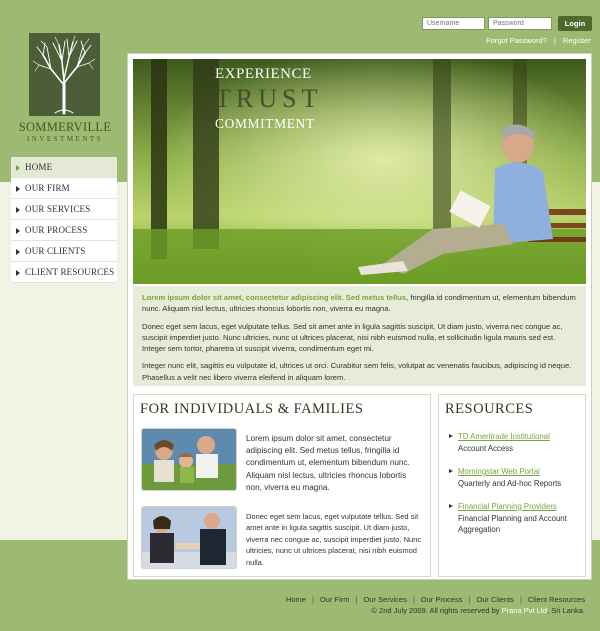 The width and height of the screenshot is (600, 631). What do you see at coordinates (65, 139) in the screenshot?
I see `brand-tagline: INVESTMENTS` at bounding box center [65, 139].